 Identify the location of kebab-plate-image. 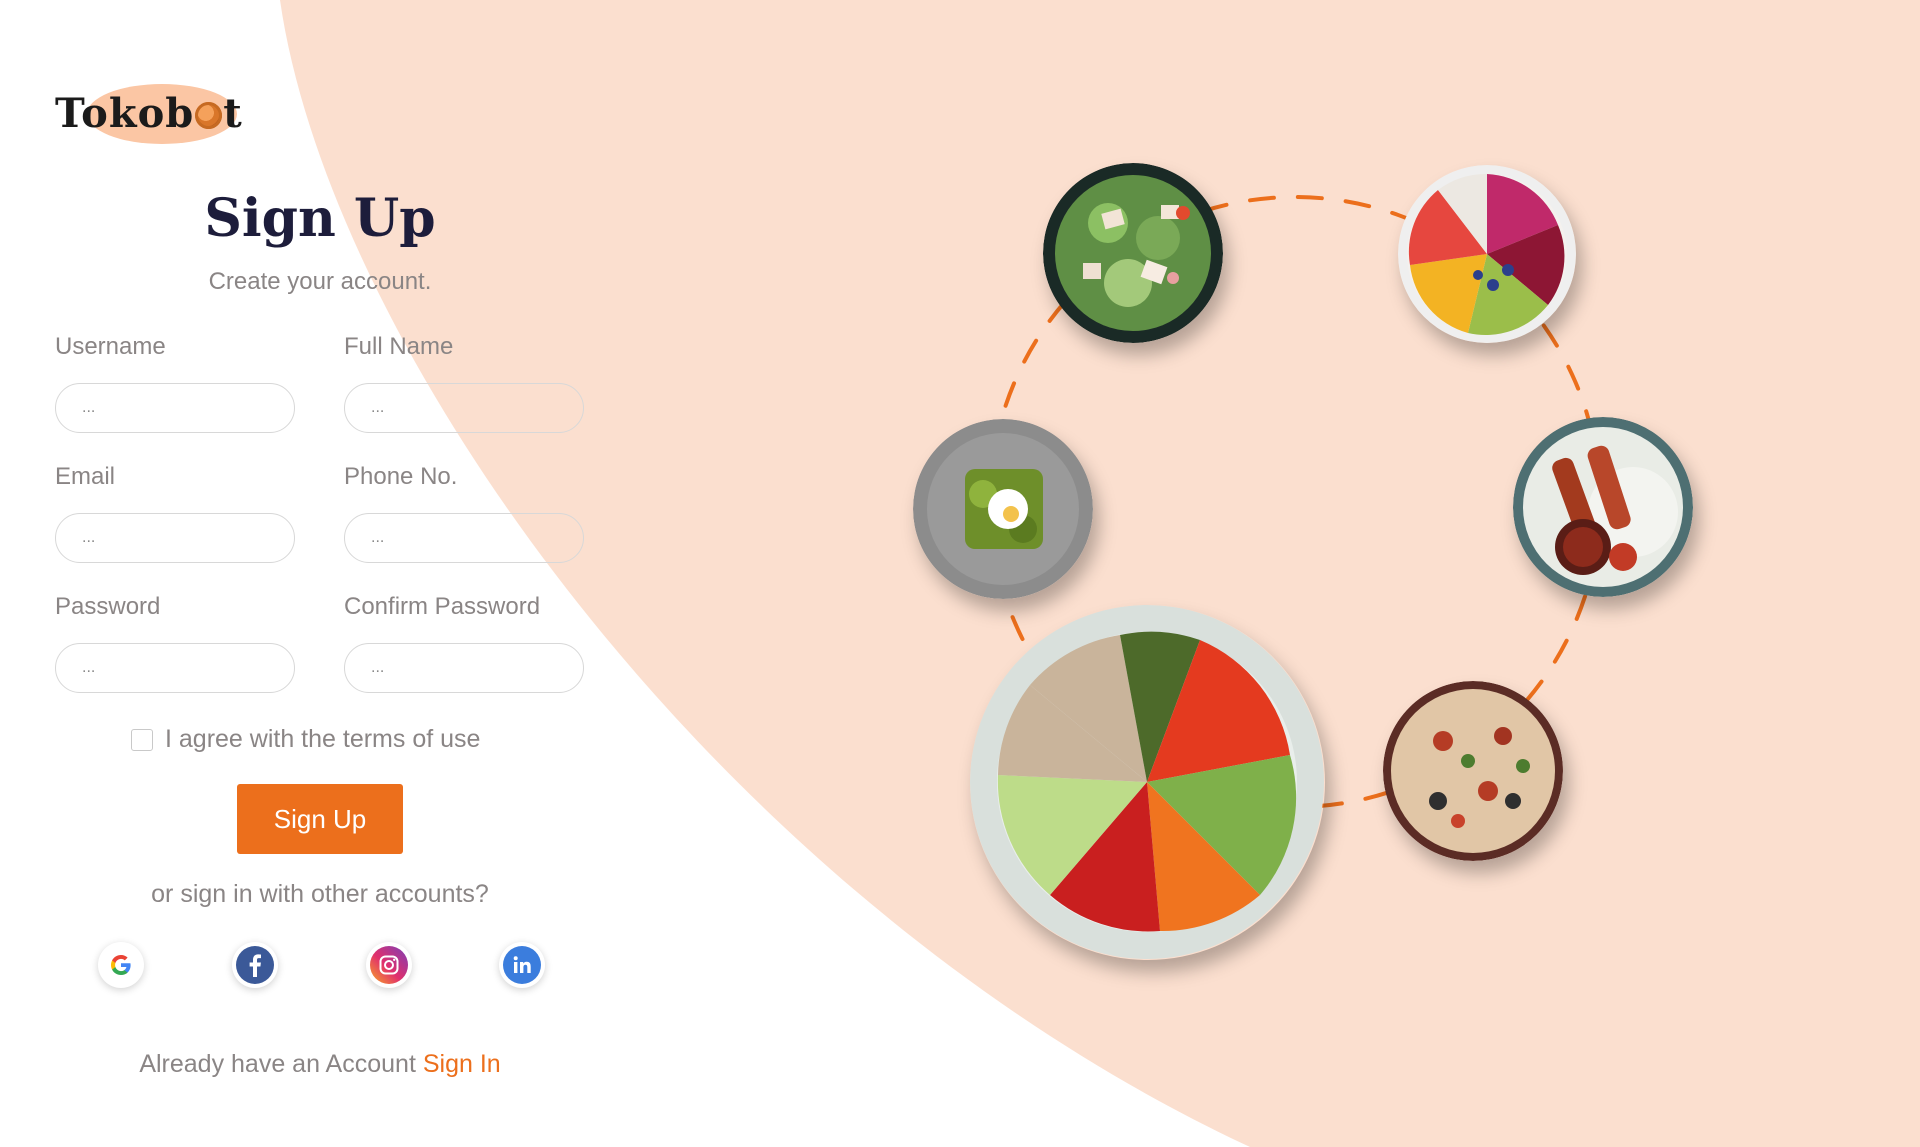
(1603, 507).